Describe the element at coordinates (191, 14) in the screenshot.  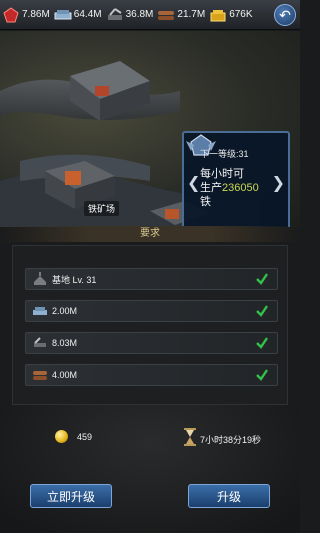
I see `resource-wood-value: 21.7M` at that location.